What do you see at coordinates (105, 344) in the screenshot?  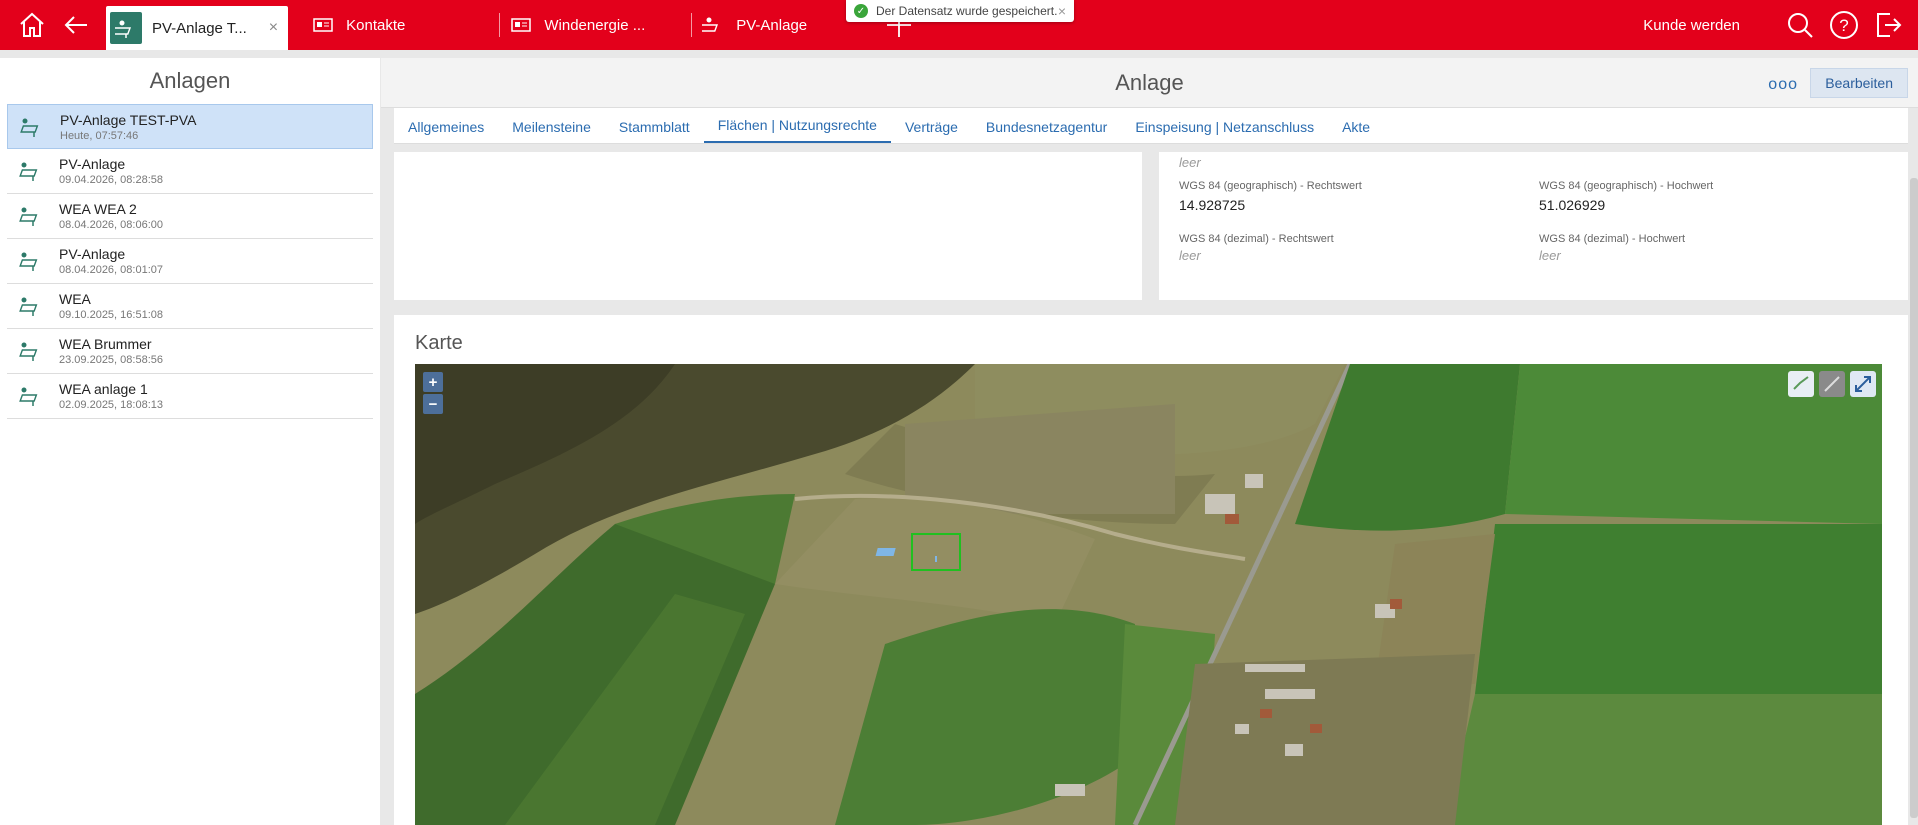 I see `list-item-title: WEA Brummer` at bounding box center [105, 344].